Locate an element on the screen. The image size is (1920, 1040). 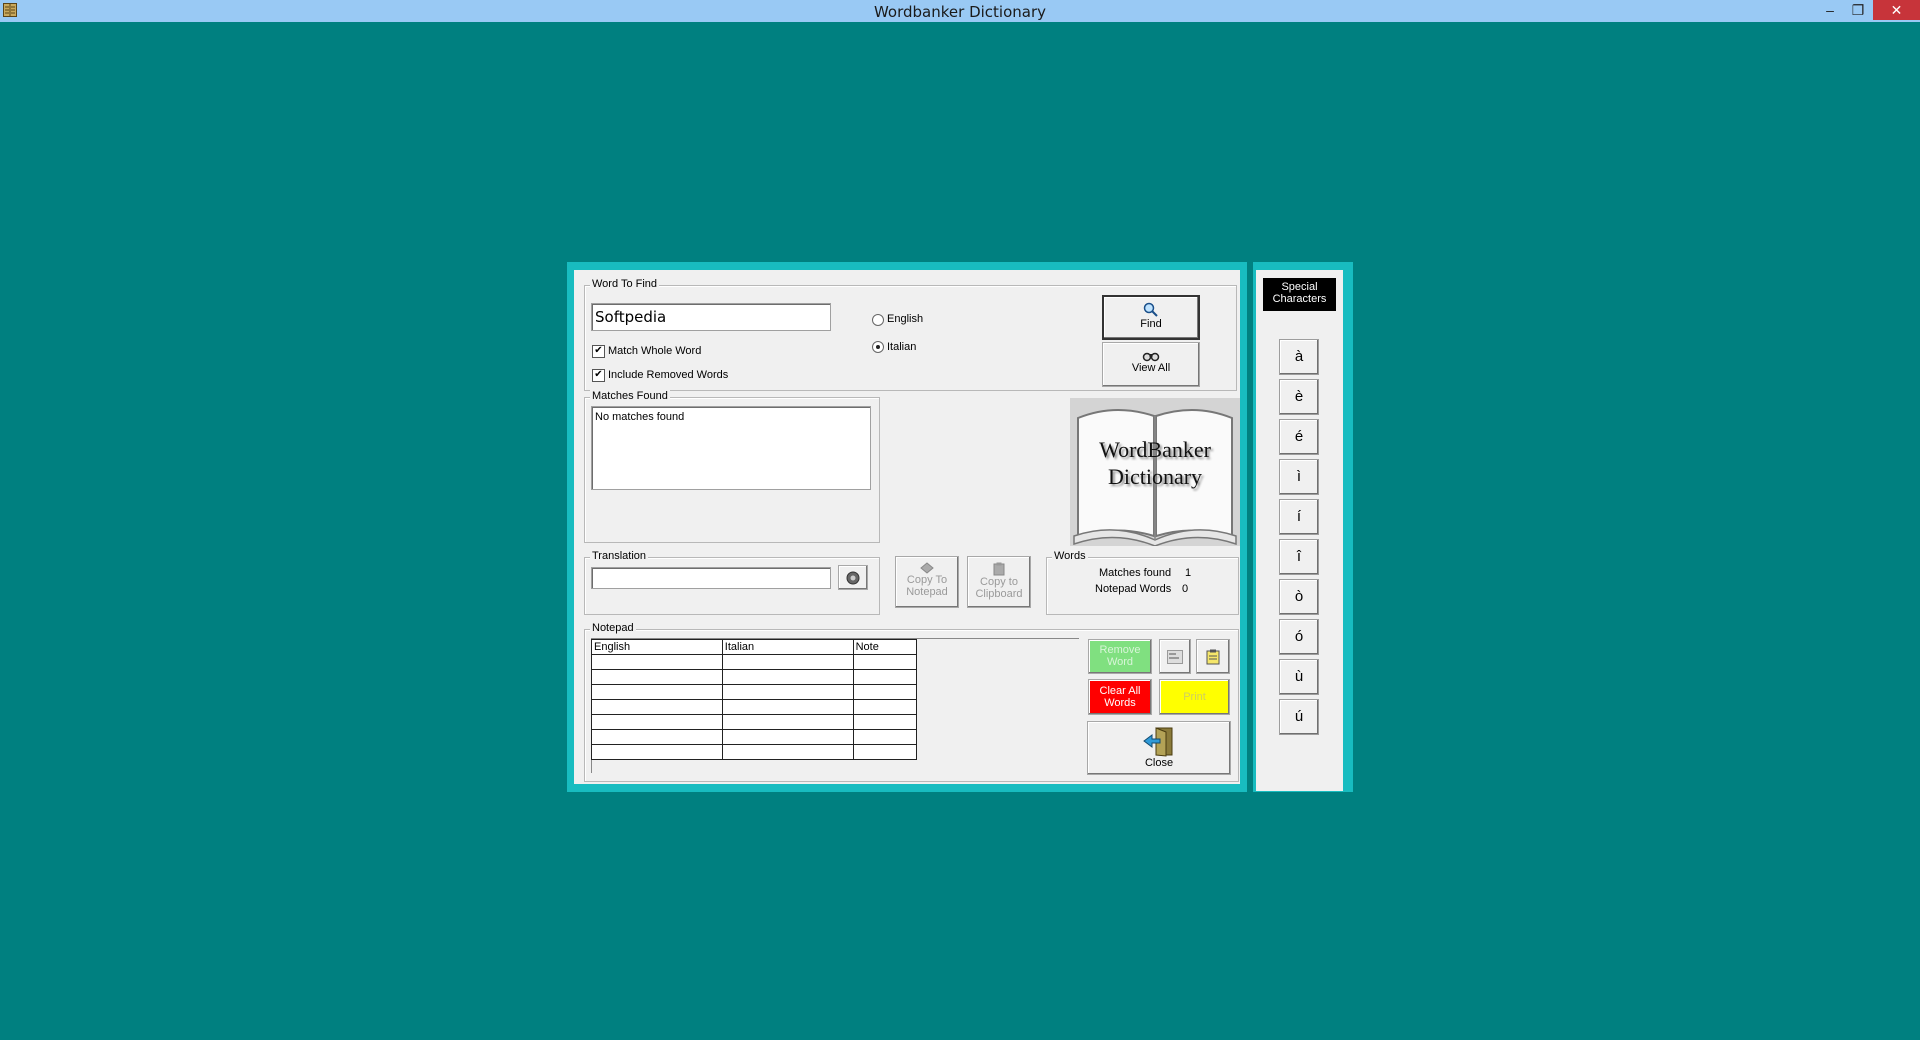
matches-found-count: 1 is located at coordinates (1188, 573).